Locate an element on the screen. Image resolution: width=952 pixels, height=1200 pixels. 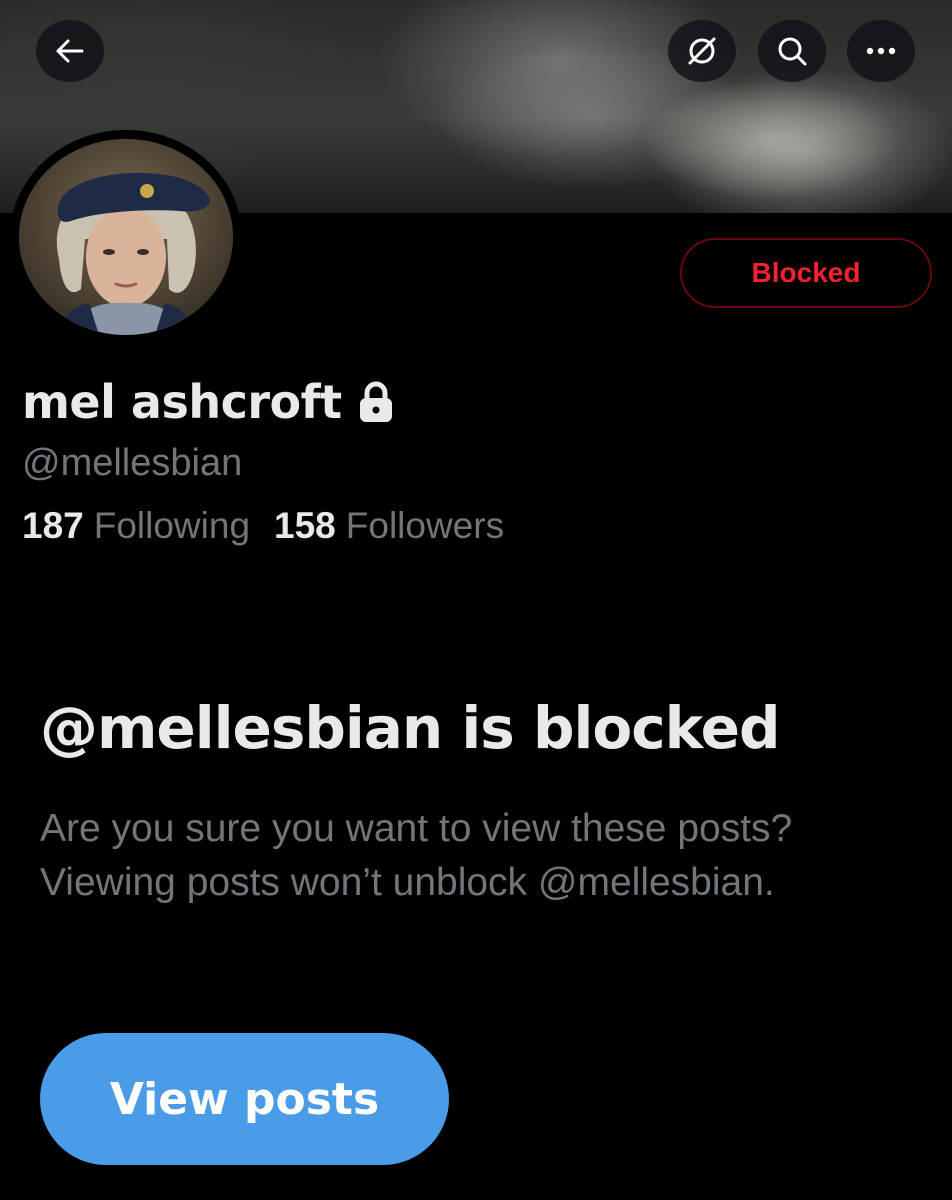
lock-icon is located at coordinates (375, 401).